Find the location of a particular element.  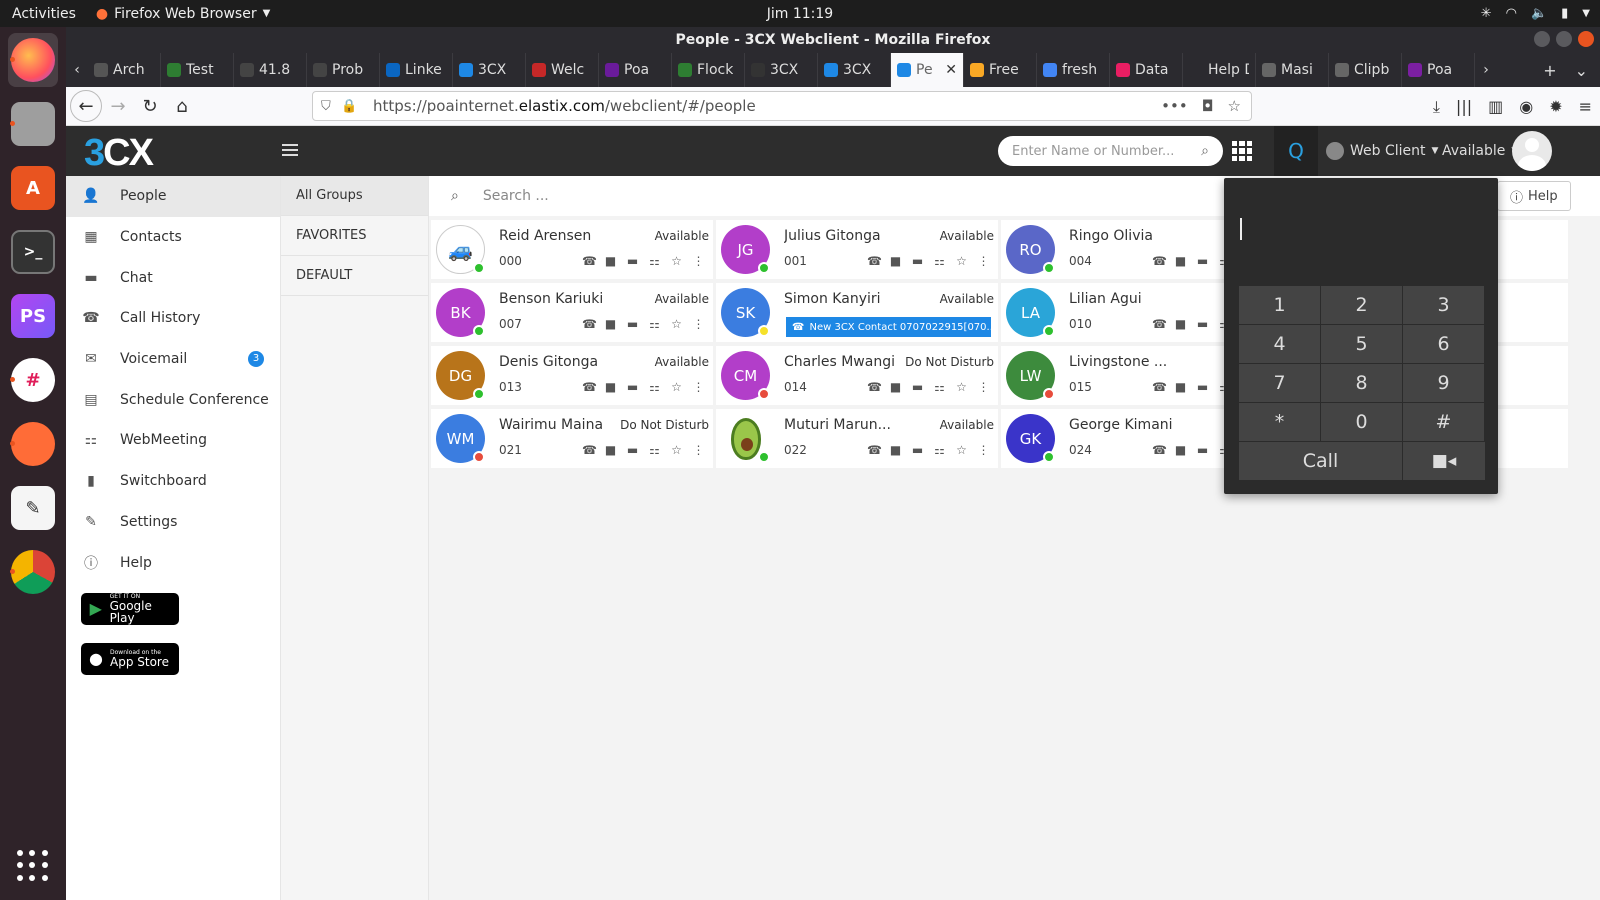

sidebar-toggle-icon: ▥ is located at coordinates (1495, 106).